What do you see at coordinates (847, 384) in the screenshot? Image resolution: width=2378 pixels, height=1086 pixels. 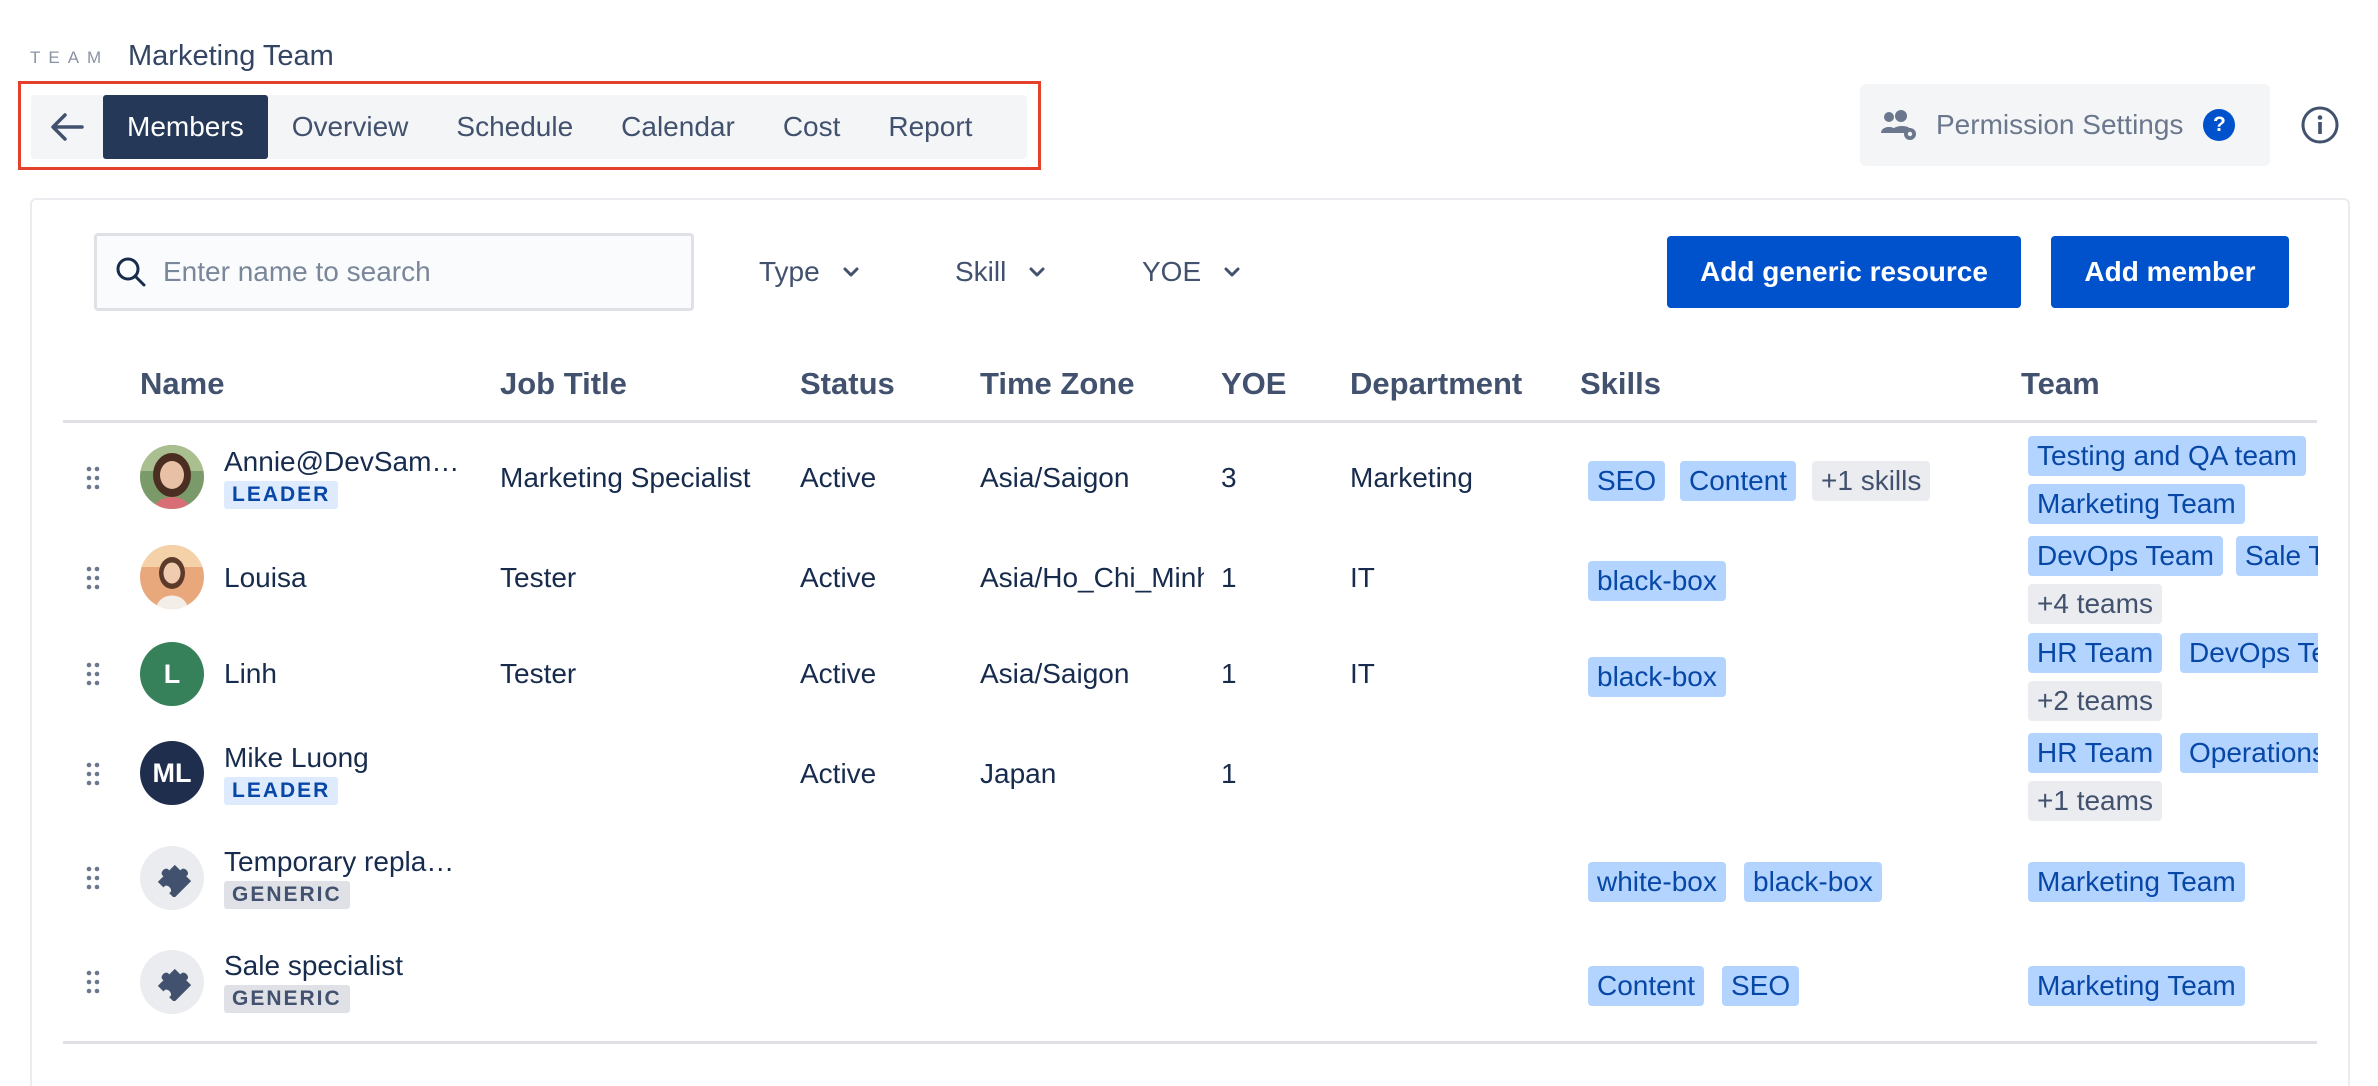 I see `column-header-status: Status` at bounding box center [847, 384].